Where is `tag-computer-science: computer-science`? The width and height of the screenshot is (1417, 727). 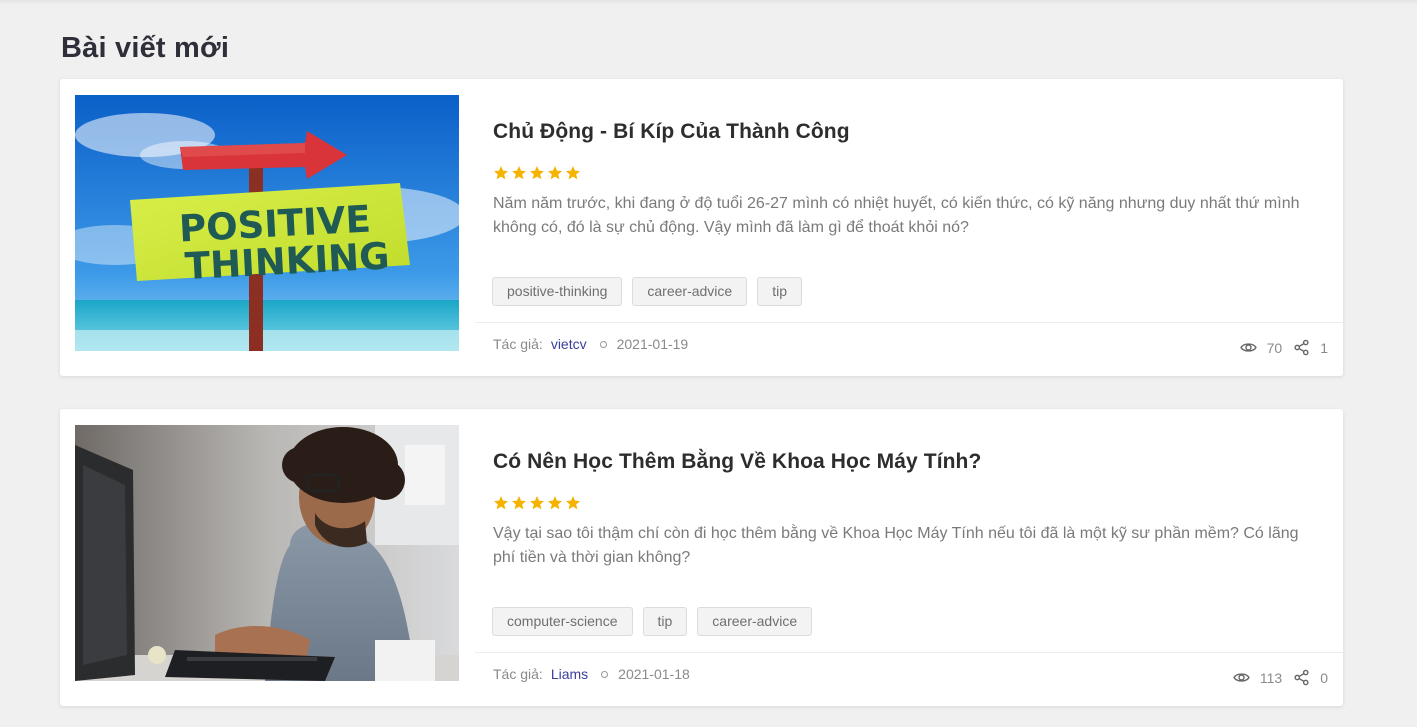
tag-computer-science: computer-science is located at coordinates (562, 621).